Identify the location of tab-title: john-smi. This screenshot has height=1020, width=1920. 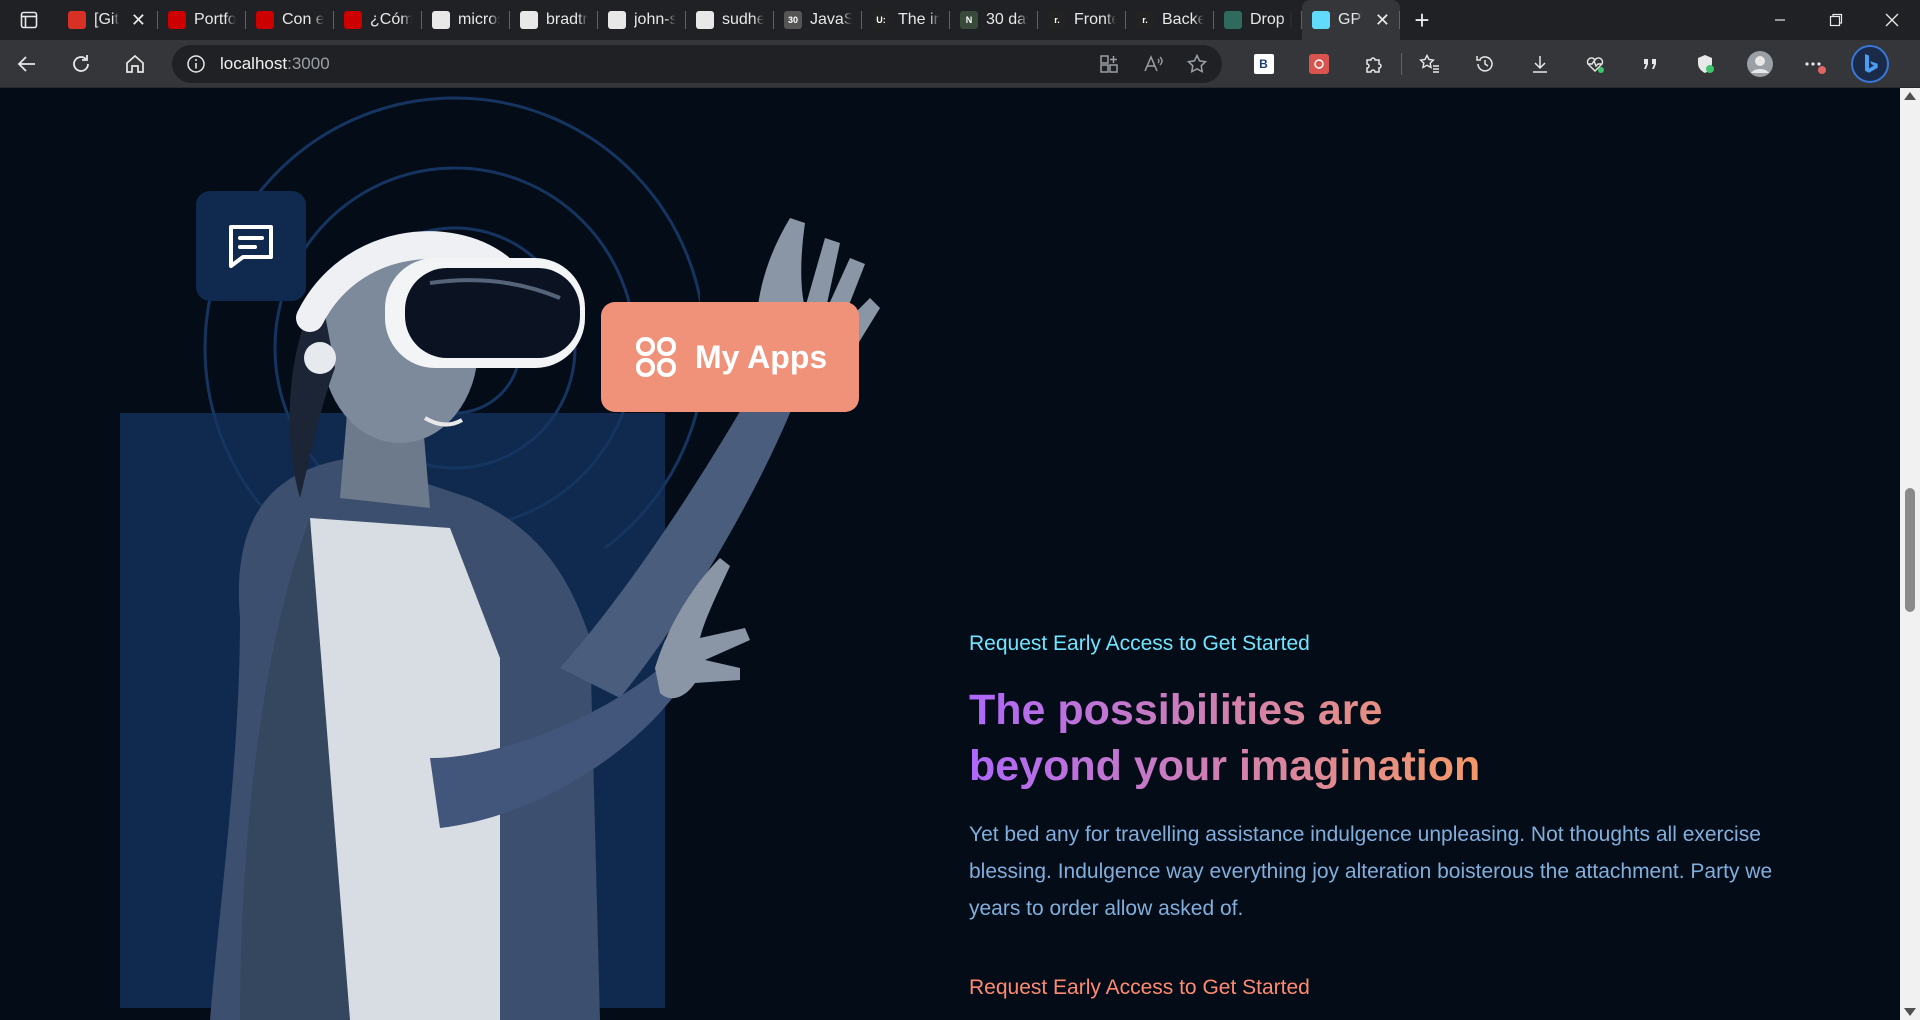
(655, 19).